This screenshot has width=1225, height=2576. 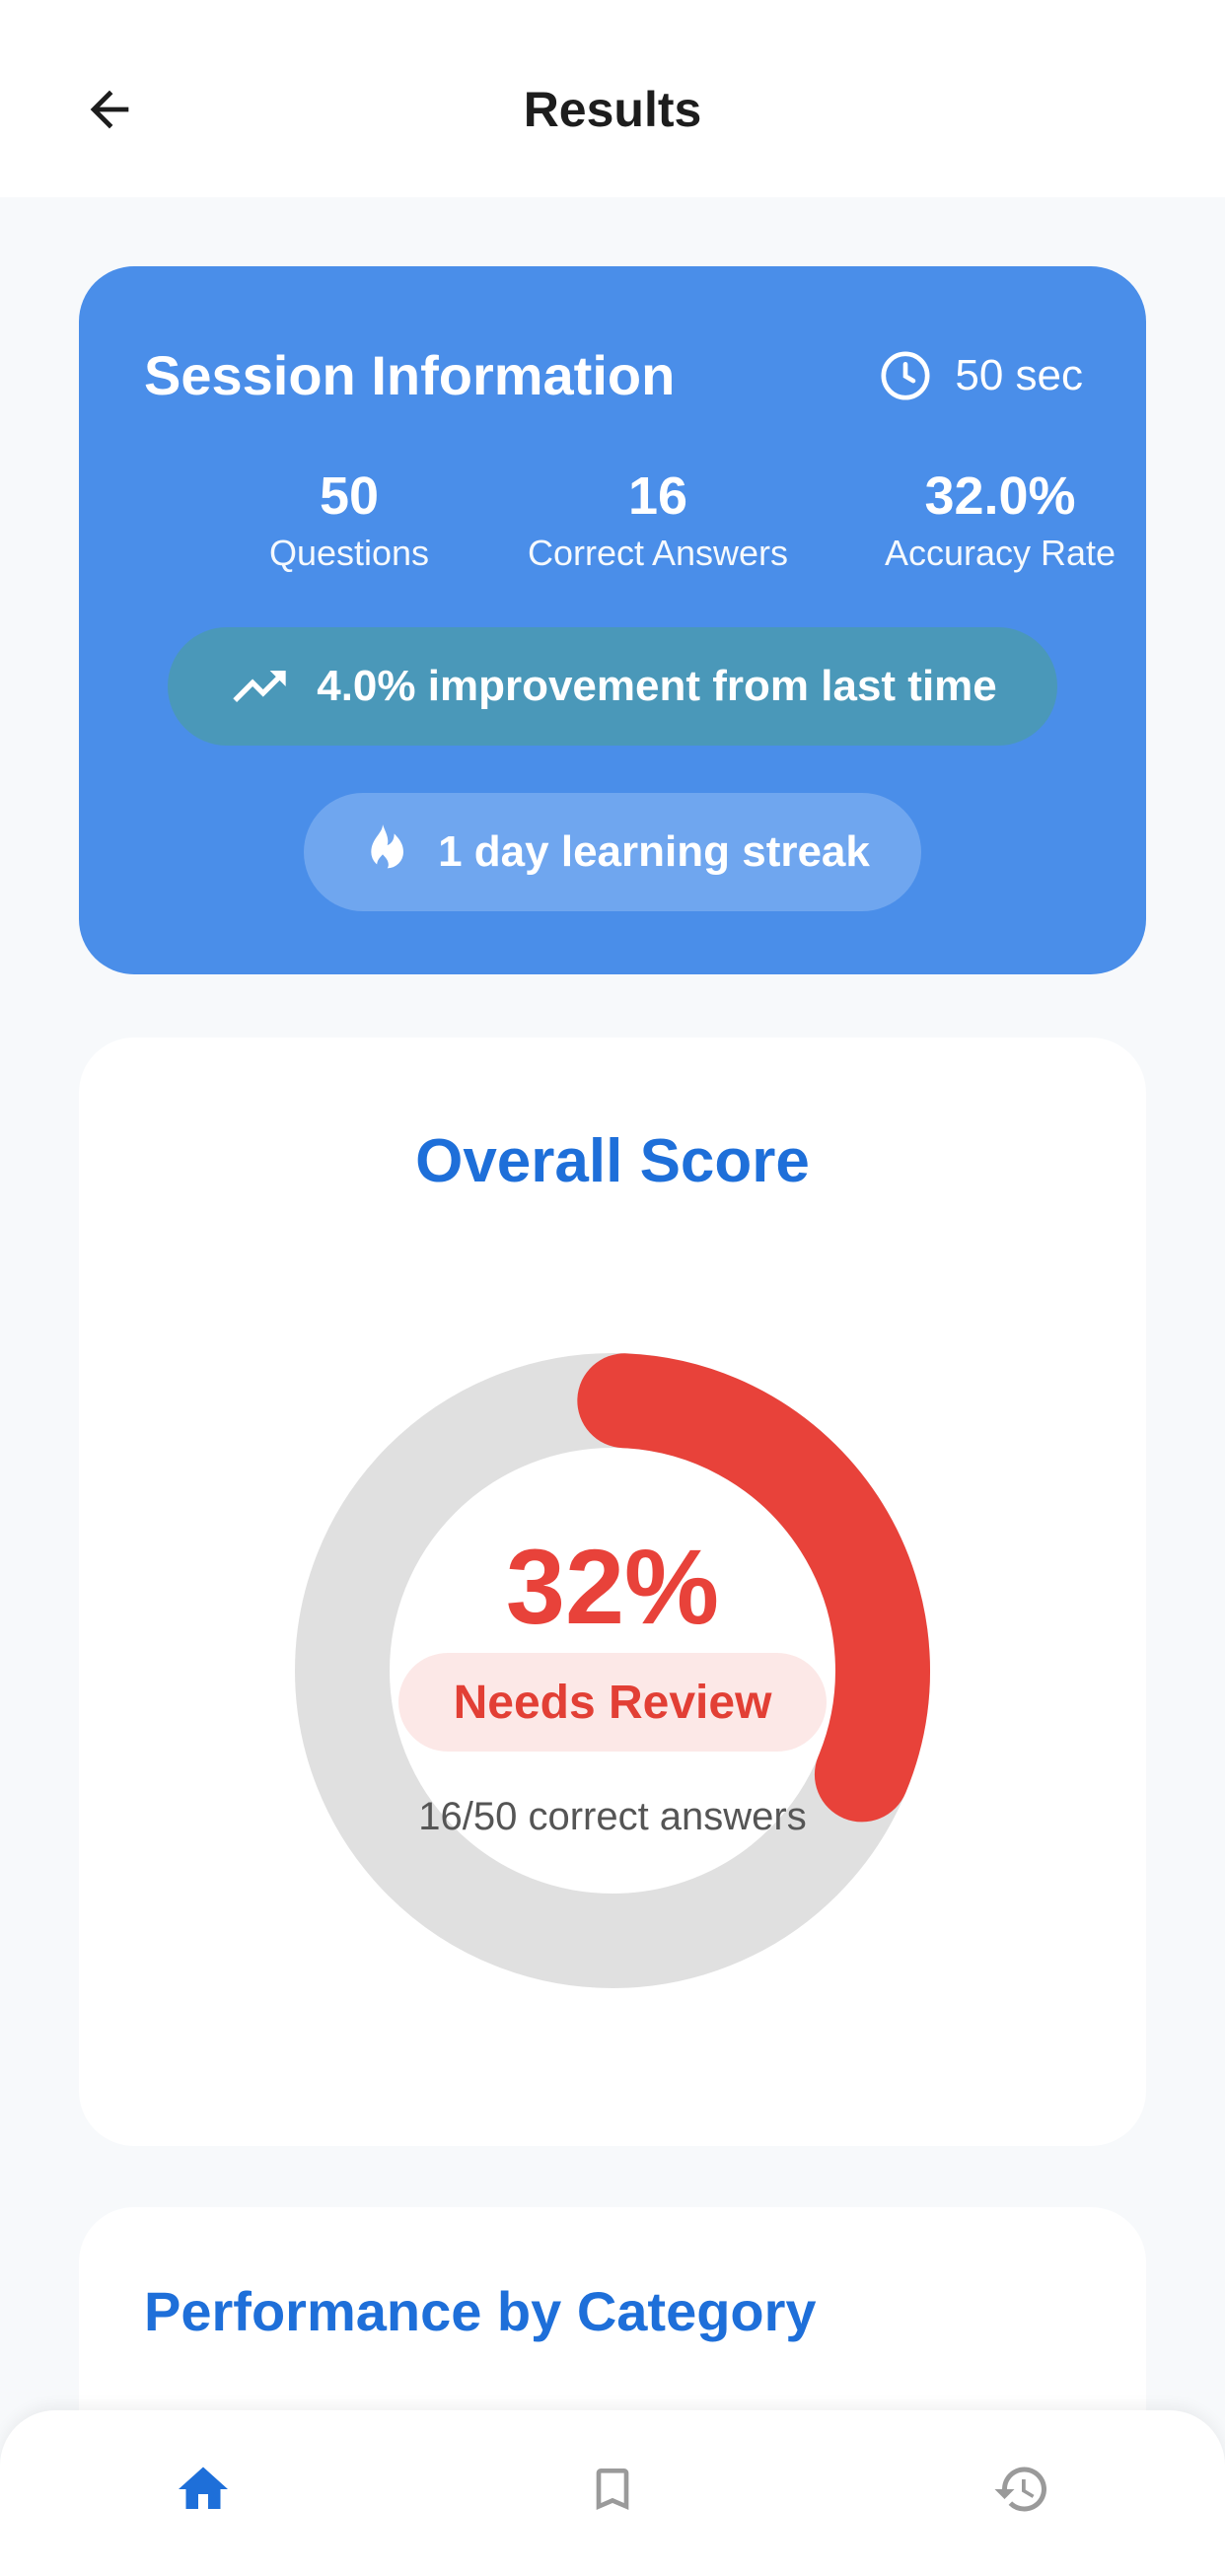 I want to click on trending-up-icon, so click(x=259, y=686).